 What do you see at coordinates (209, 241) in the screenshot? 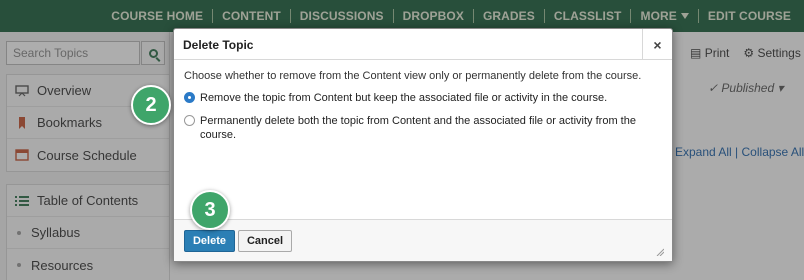
I see `delete-button: Delete` at bounding box center [209, 241].